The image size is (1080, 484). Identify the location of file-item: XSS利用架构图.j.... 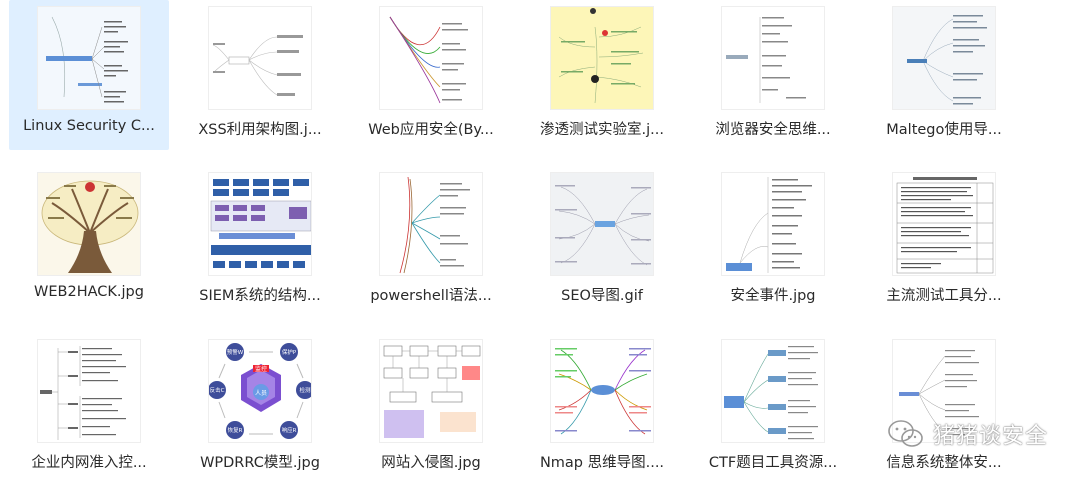
(260, 75).